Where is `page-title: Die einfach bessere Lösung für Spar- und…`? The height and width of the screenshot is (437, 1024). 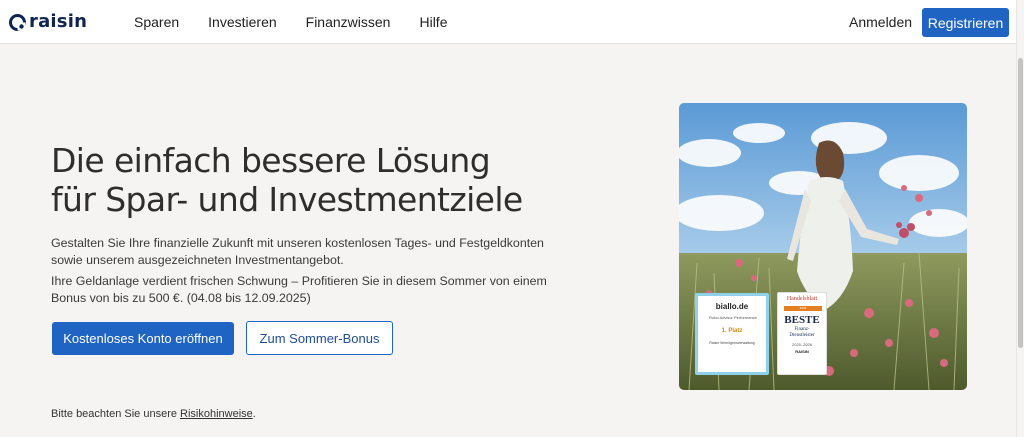
page-title: Die einfach bessere Lösung für Spar- und… is located at coordinates (331, 180).